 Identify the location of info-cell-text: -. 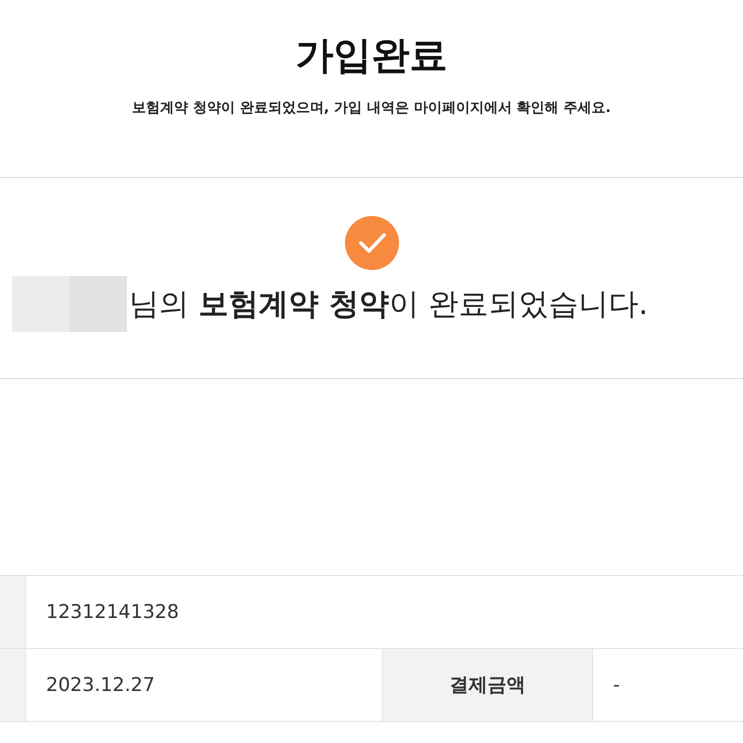
(616, 685).